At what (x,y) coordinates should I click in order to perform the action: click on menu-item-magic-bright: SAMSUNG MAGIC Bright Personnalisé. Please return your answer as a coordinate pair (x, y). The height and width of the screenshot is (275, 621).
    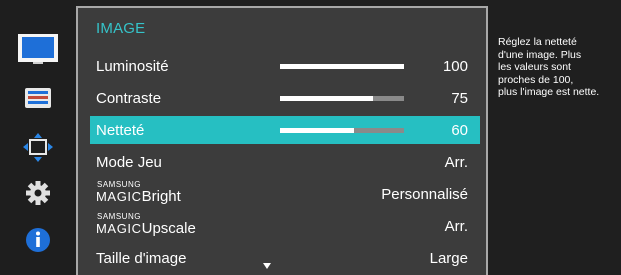
    Looking at the image, I should click on (285, 194).